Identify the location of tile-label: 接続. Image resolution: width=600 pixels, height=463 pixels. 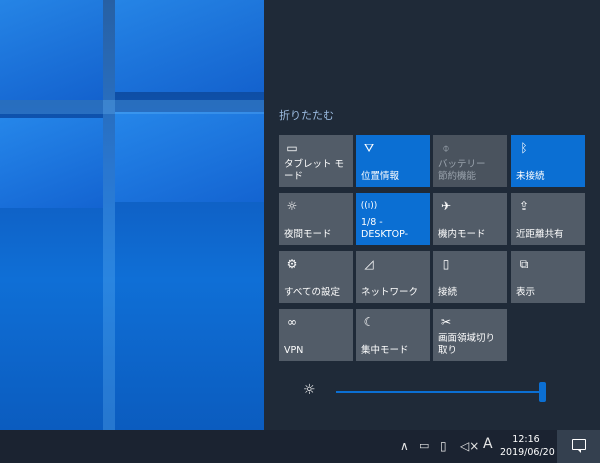
(448, 292).